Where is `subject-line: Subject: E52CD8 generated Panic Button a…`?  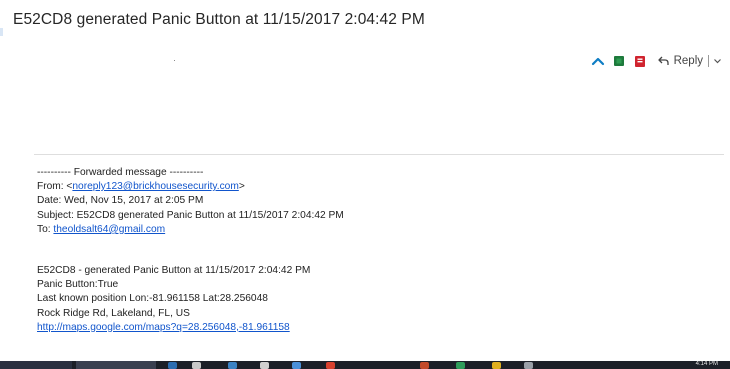 subject-line: Subject: E52CD8 generated Panic Button a… is located at coordinates (190, 215).